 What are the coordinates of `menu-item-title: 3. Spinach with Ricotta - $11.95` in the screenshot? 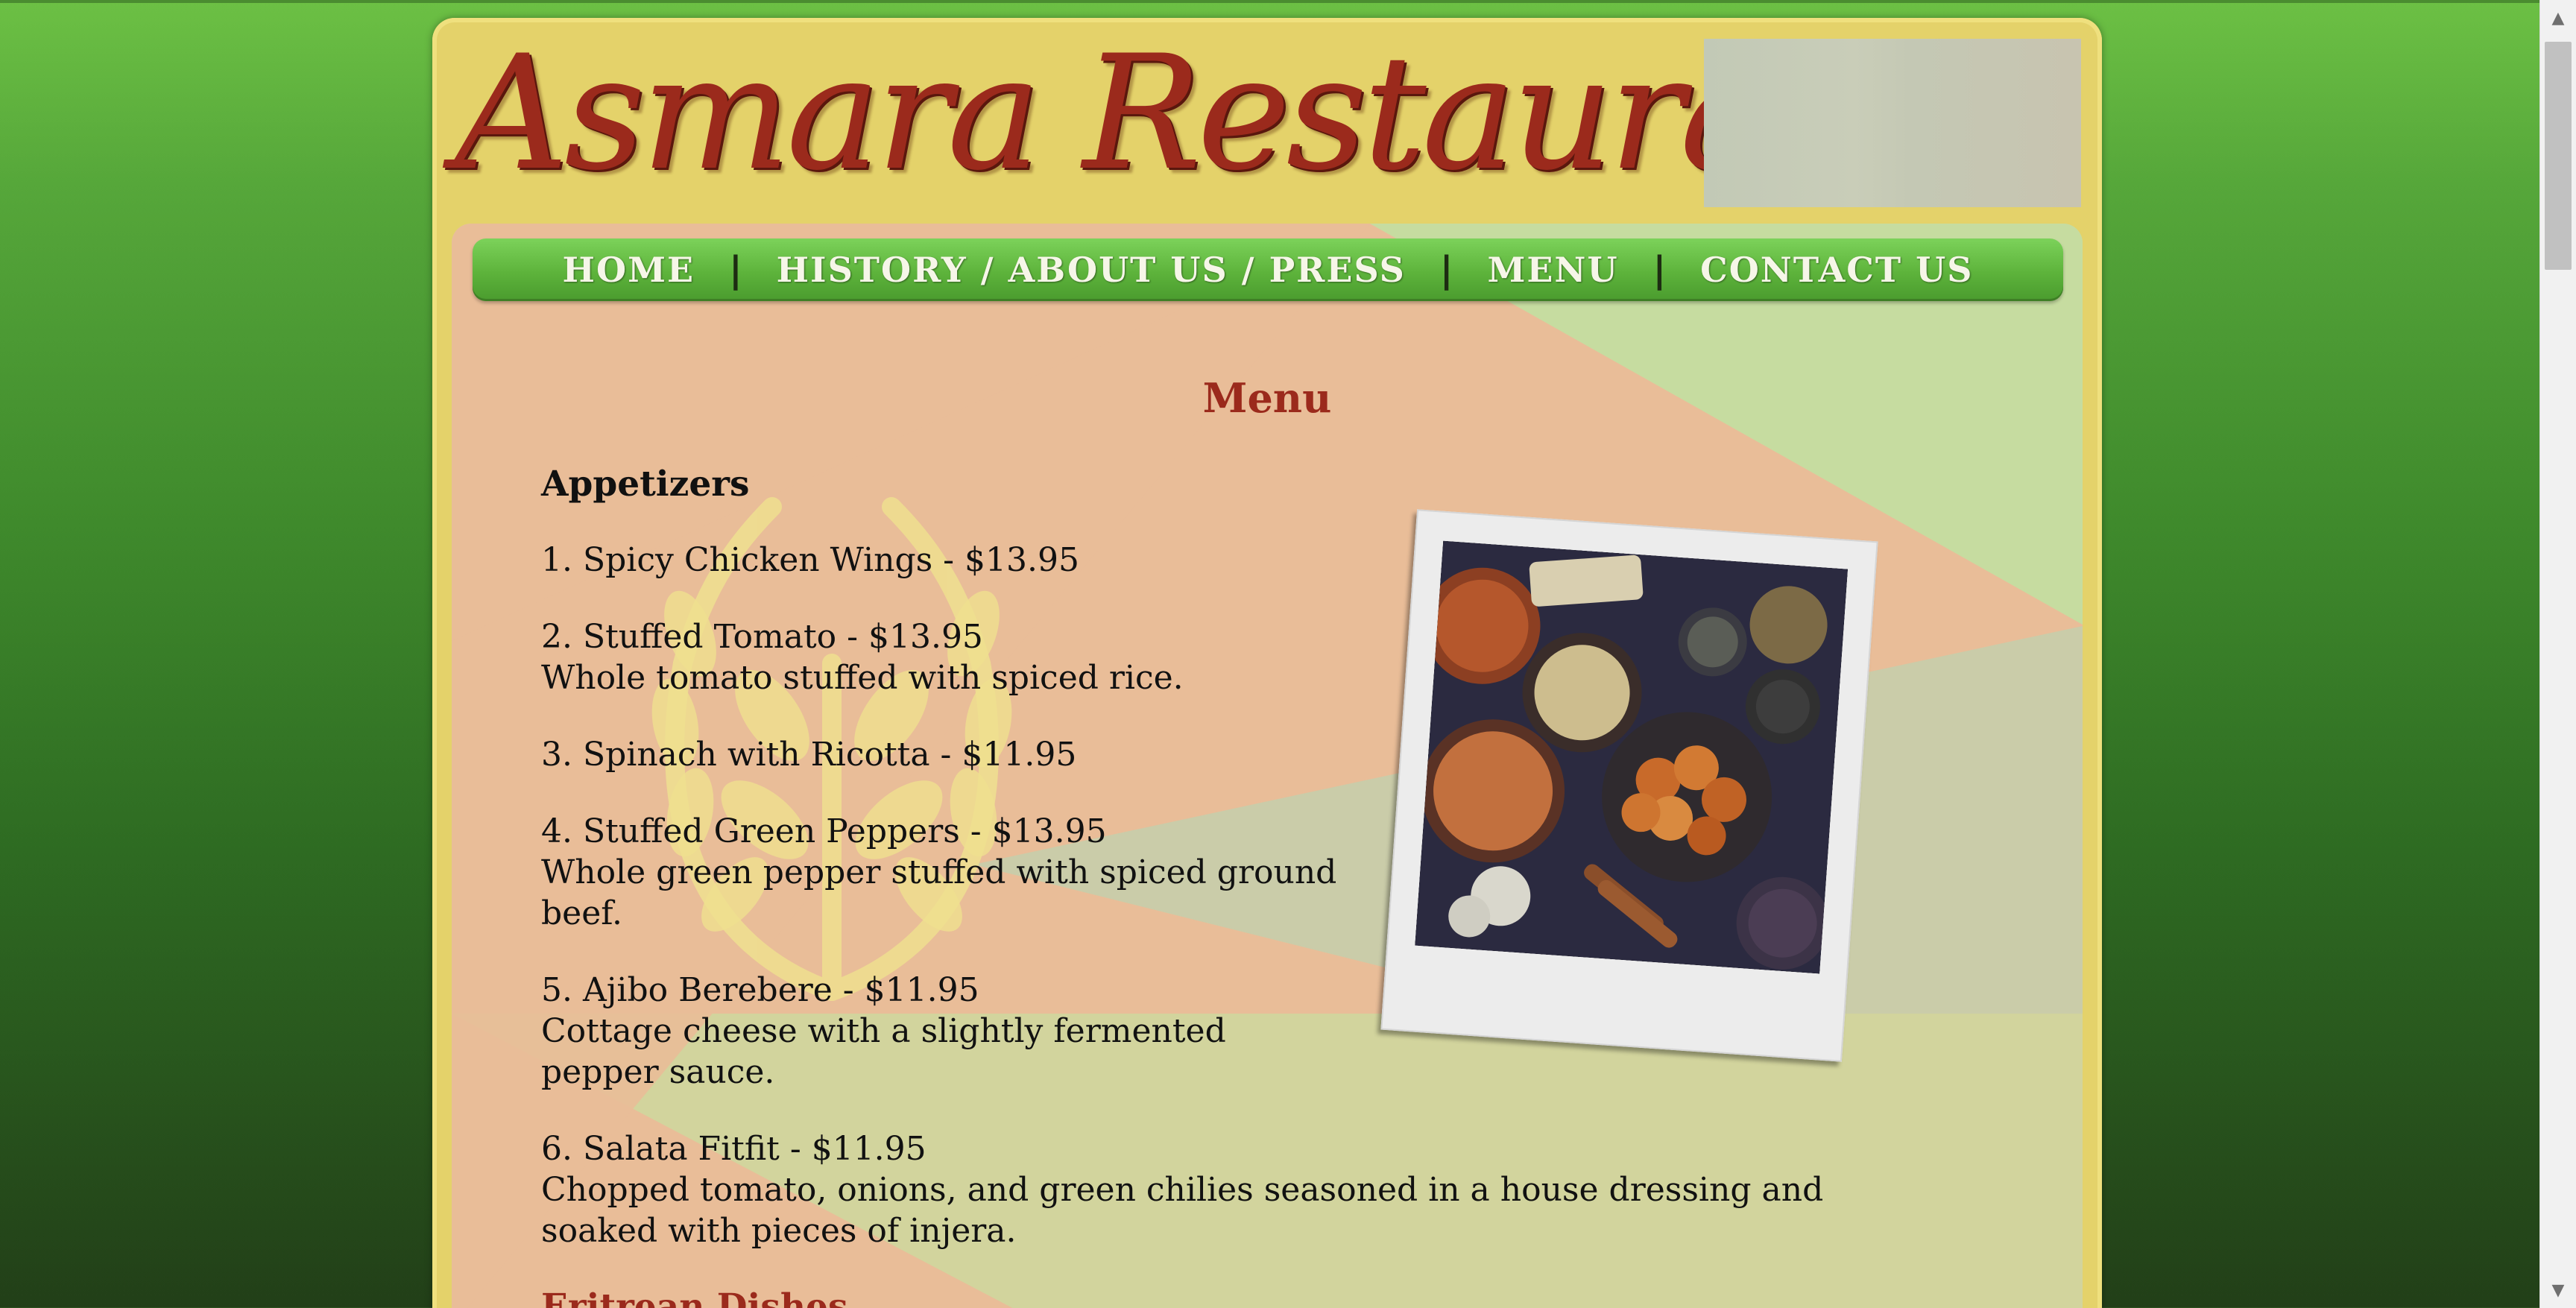 It's located at (809, 755).